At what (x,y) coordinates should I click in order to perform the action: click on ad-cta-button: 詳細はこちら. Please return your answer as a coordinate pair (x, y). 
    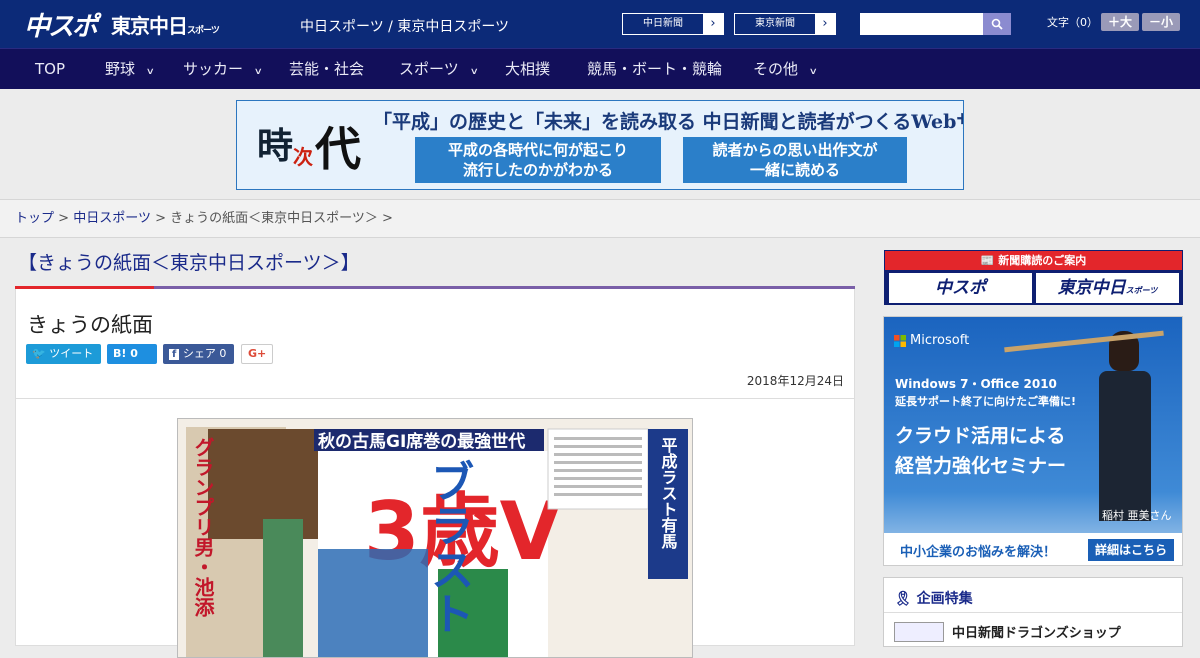
    Looking at the image, I should click on (1131, 550).